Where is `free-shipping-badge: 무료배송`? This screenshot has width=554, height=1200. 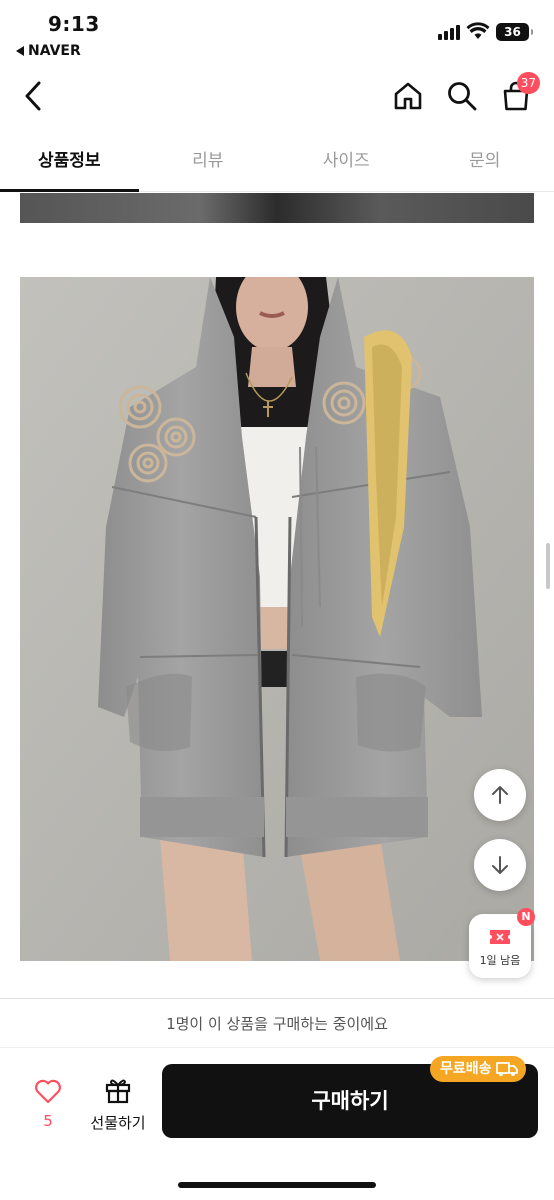
free-shipping-badge: 무료배송 is located at coordinates (478, 1069).